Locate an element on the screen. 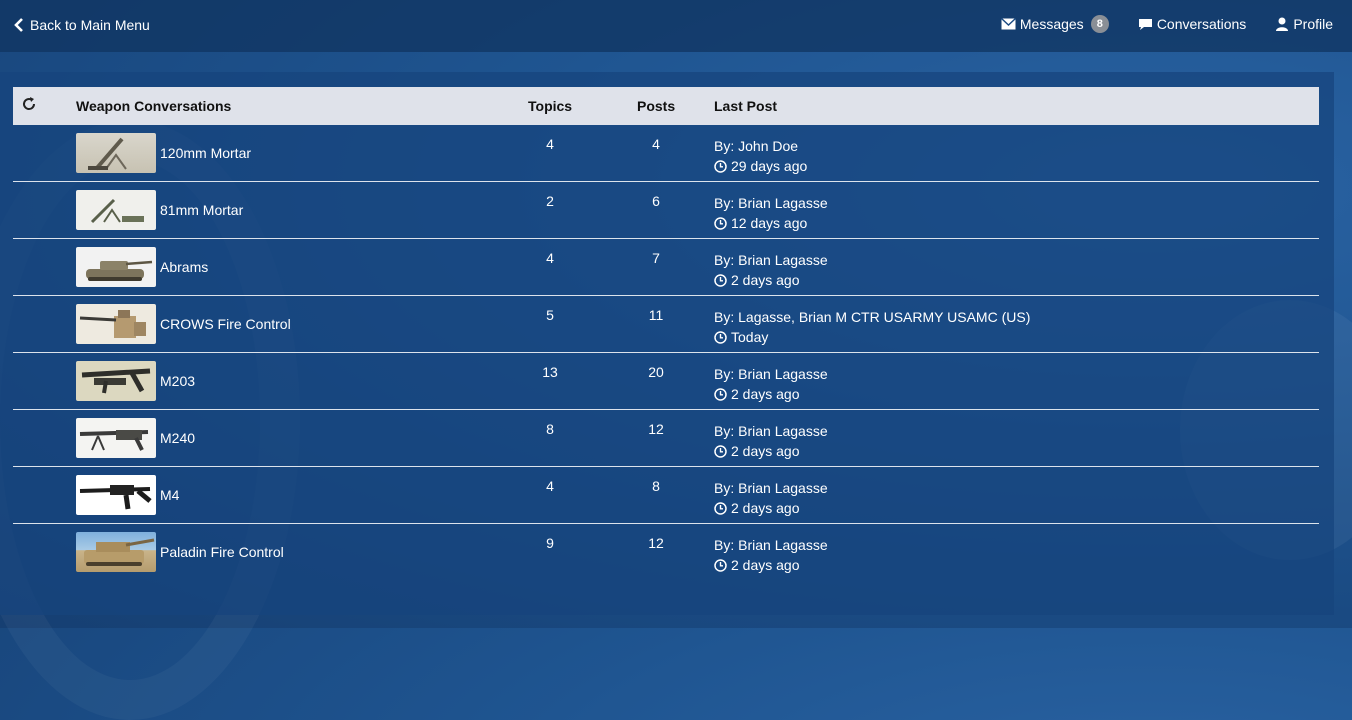  rifle-thumbnail is located at coordinates (116, 495).